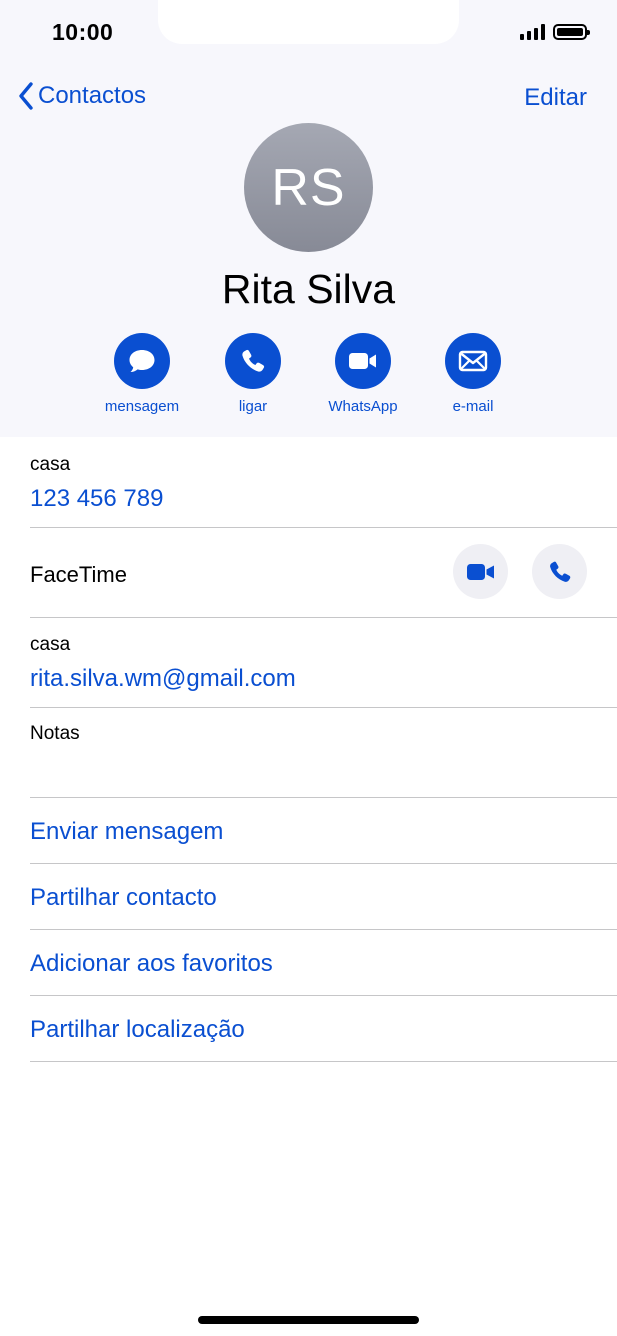 The height and width of the screenshot is (1336, 617). I want to click on message-action-label: mensagem, so click(142, 406).